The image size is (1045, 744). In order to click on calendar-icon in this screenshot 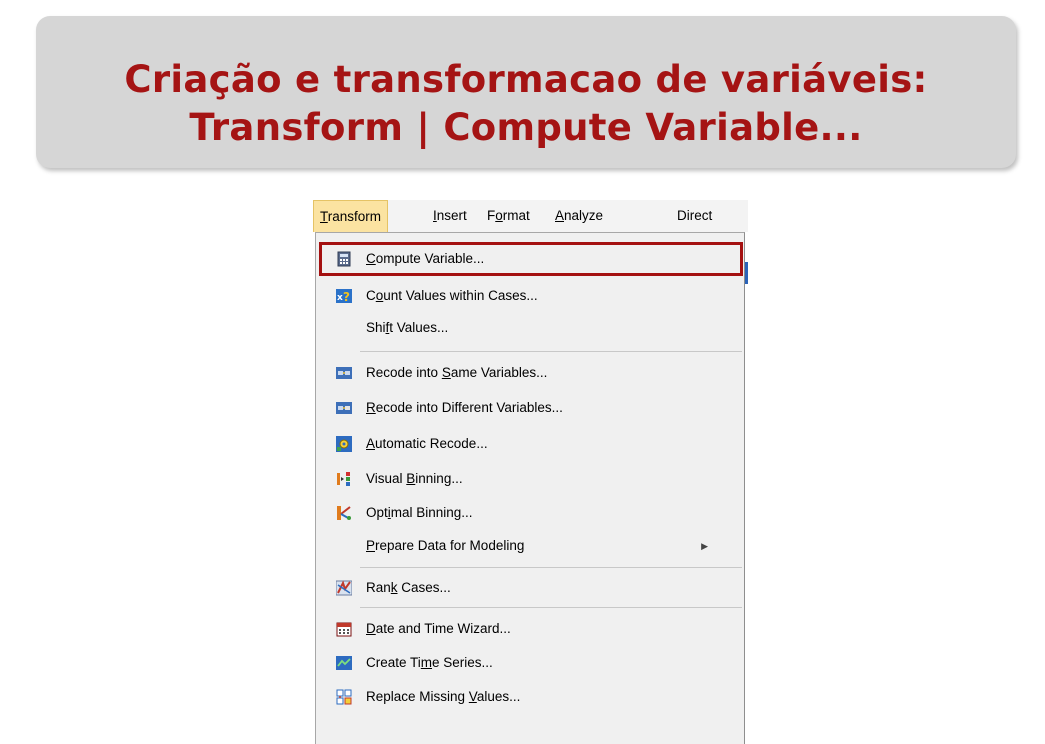, I will do `click(344, 629)`.